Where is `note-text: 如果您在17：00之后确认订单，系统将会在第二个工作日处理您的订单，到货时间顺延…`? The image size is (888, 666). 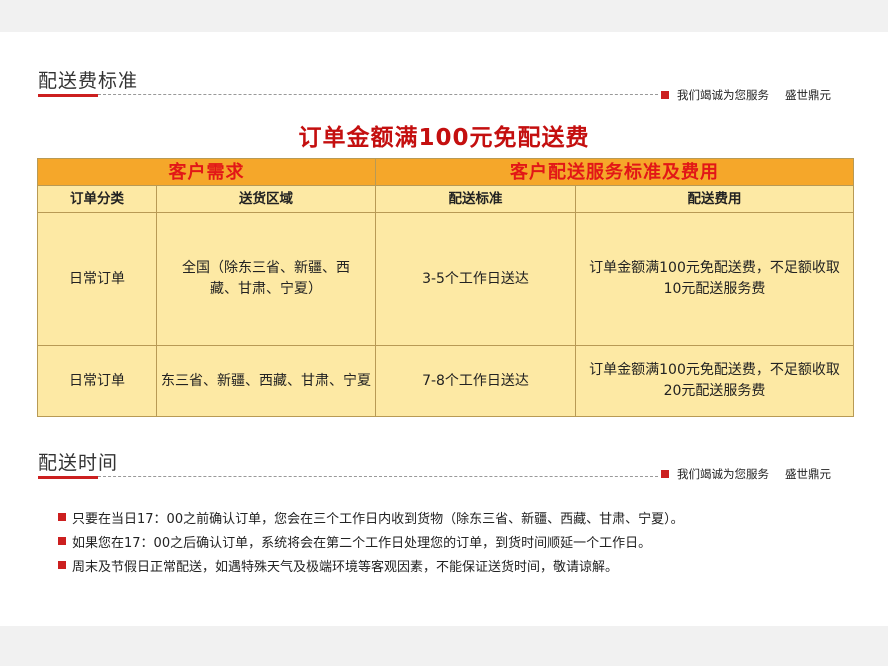
note-text: 如果您在17：00之后确认订单，系统将会在第二个工作日处理您的订单，到货时间顺延… is located at coordinates (362, 543).